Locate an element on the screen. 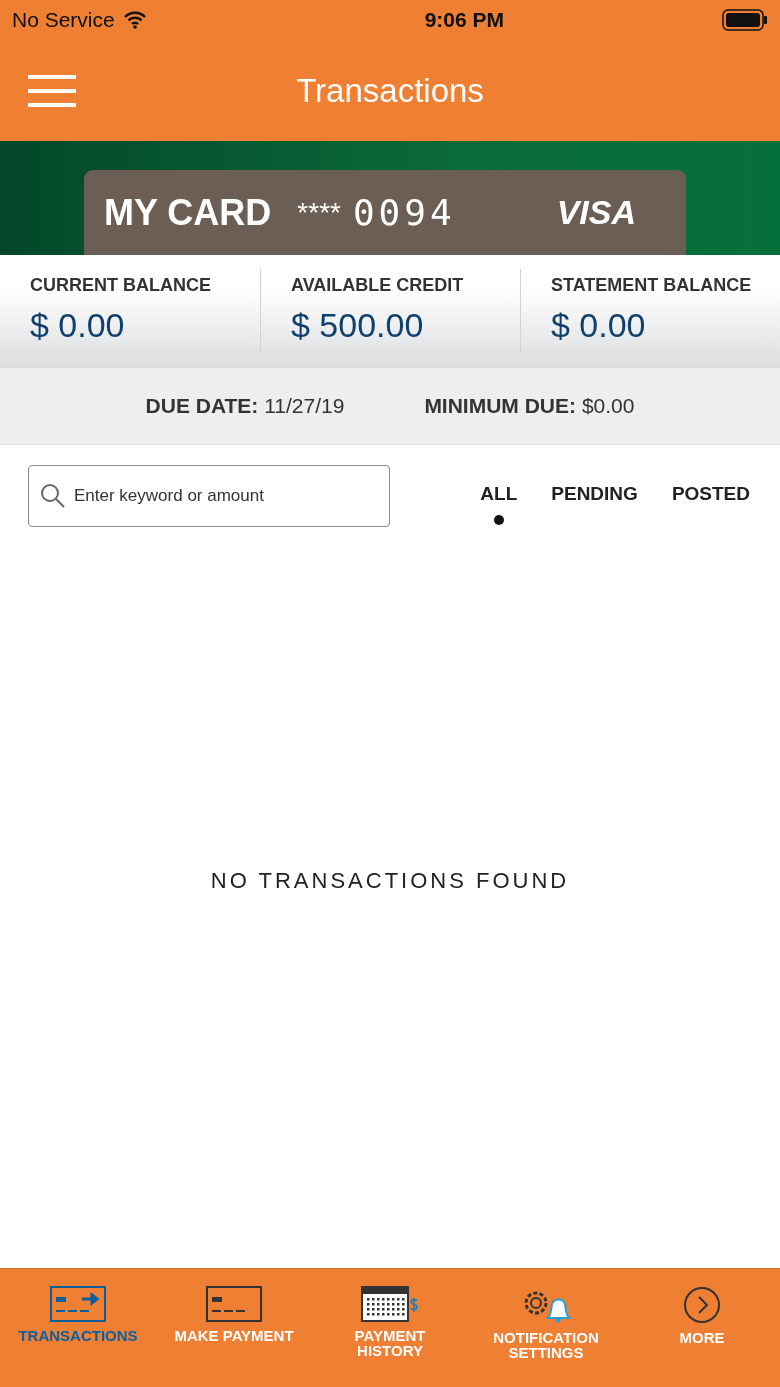 The width and height of the screenshot is (780, 1387). credit-card-icon is located at coordinates (234, 1304).